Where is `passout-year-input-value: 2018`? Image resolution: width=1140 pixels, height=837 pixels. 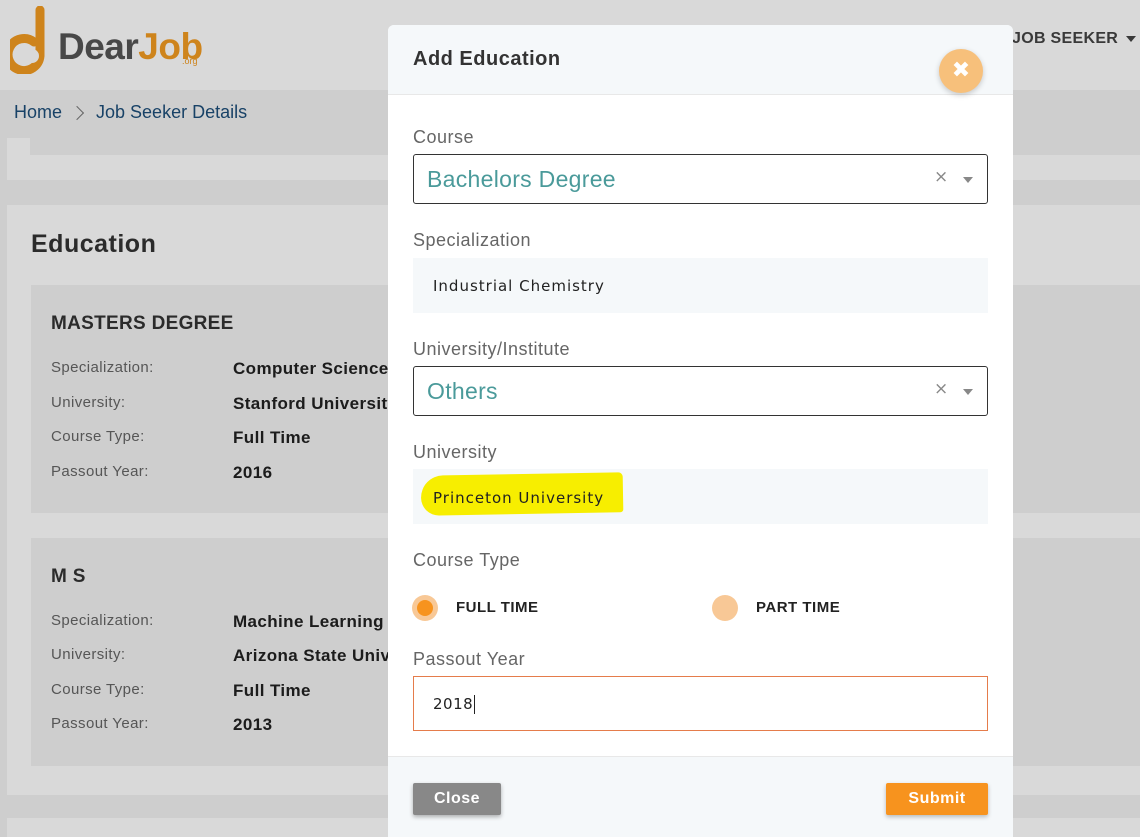 passout-year-input-value: 2018 is located at coordinates (454, 704).